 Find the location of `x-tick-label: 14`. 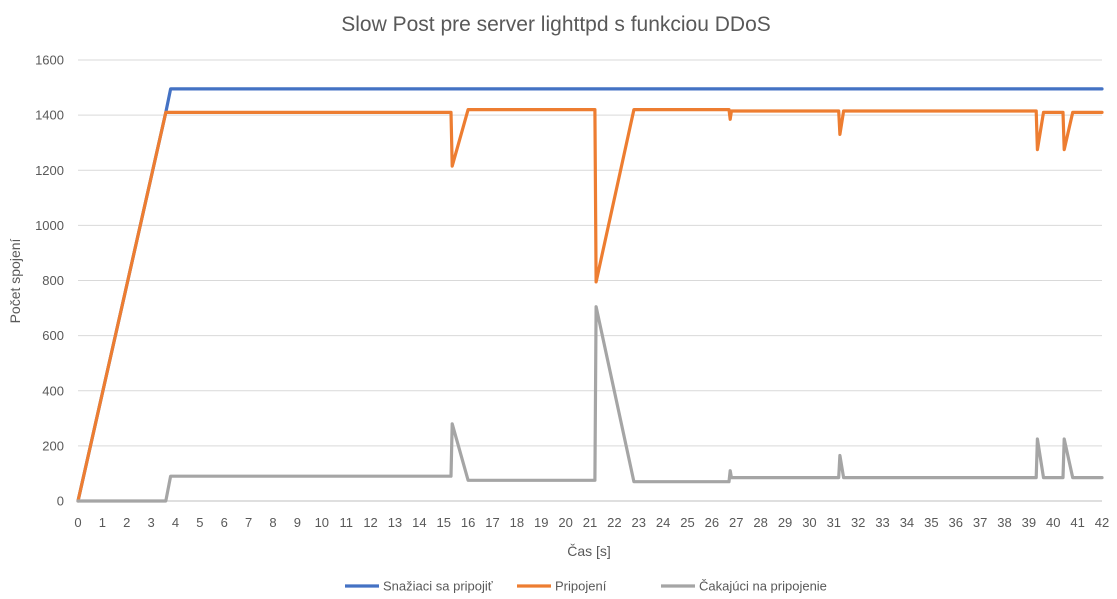

x-tick-label: 14 is located at coordinates (419, 522).